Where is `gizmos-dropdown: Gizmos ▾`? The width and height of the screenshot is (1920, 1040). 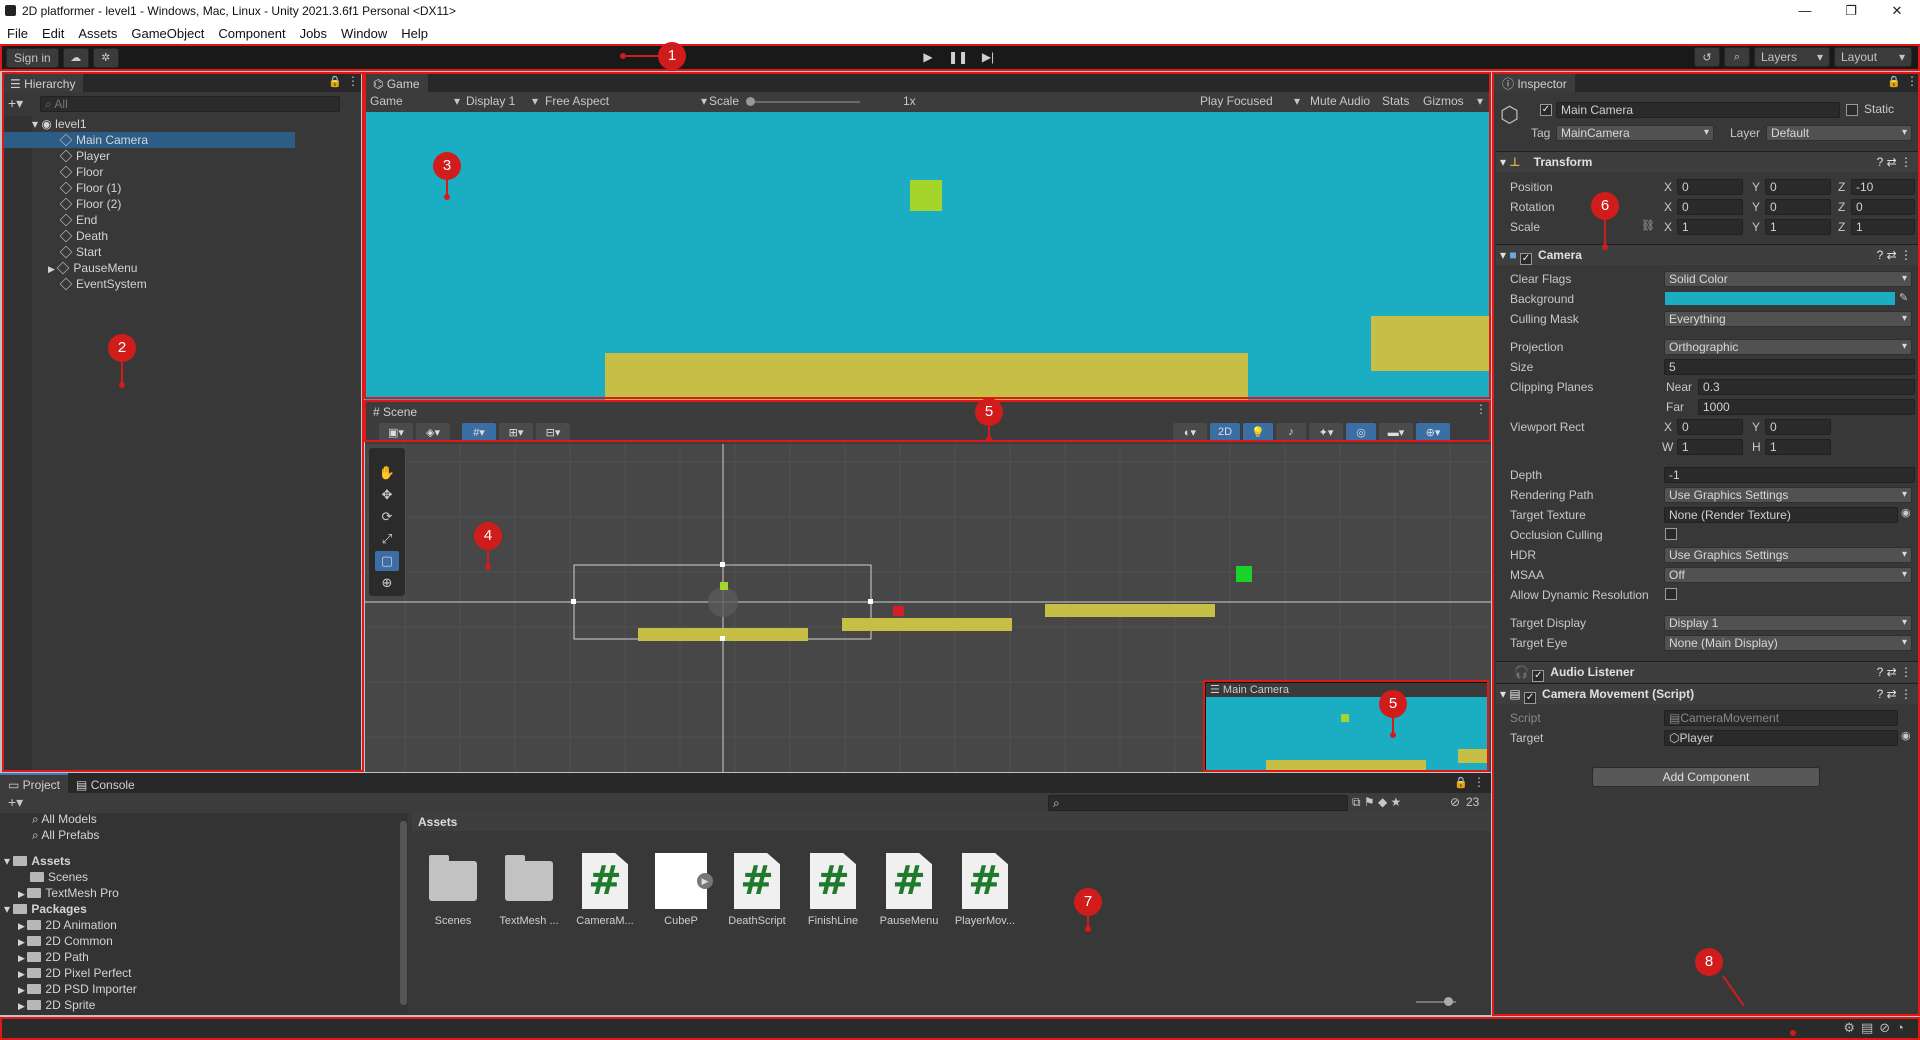
gizmos-dropdown: Gizmos ▾ is located at coordinates (1453, 101).